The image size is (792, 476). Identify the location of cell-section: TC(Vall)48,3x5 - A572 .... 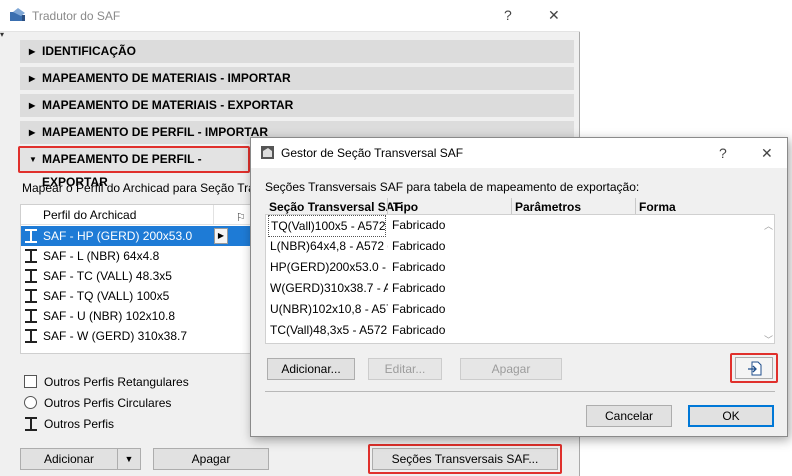
(329, 330).